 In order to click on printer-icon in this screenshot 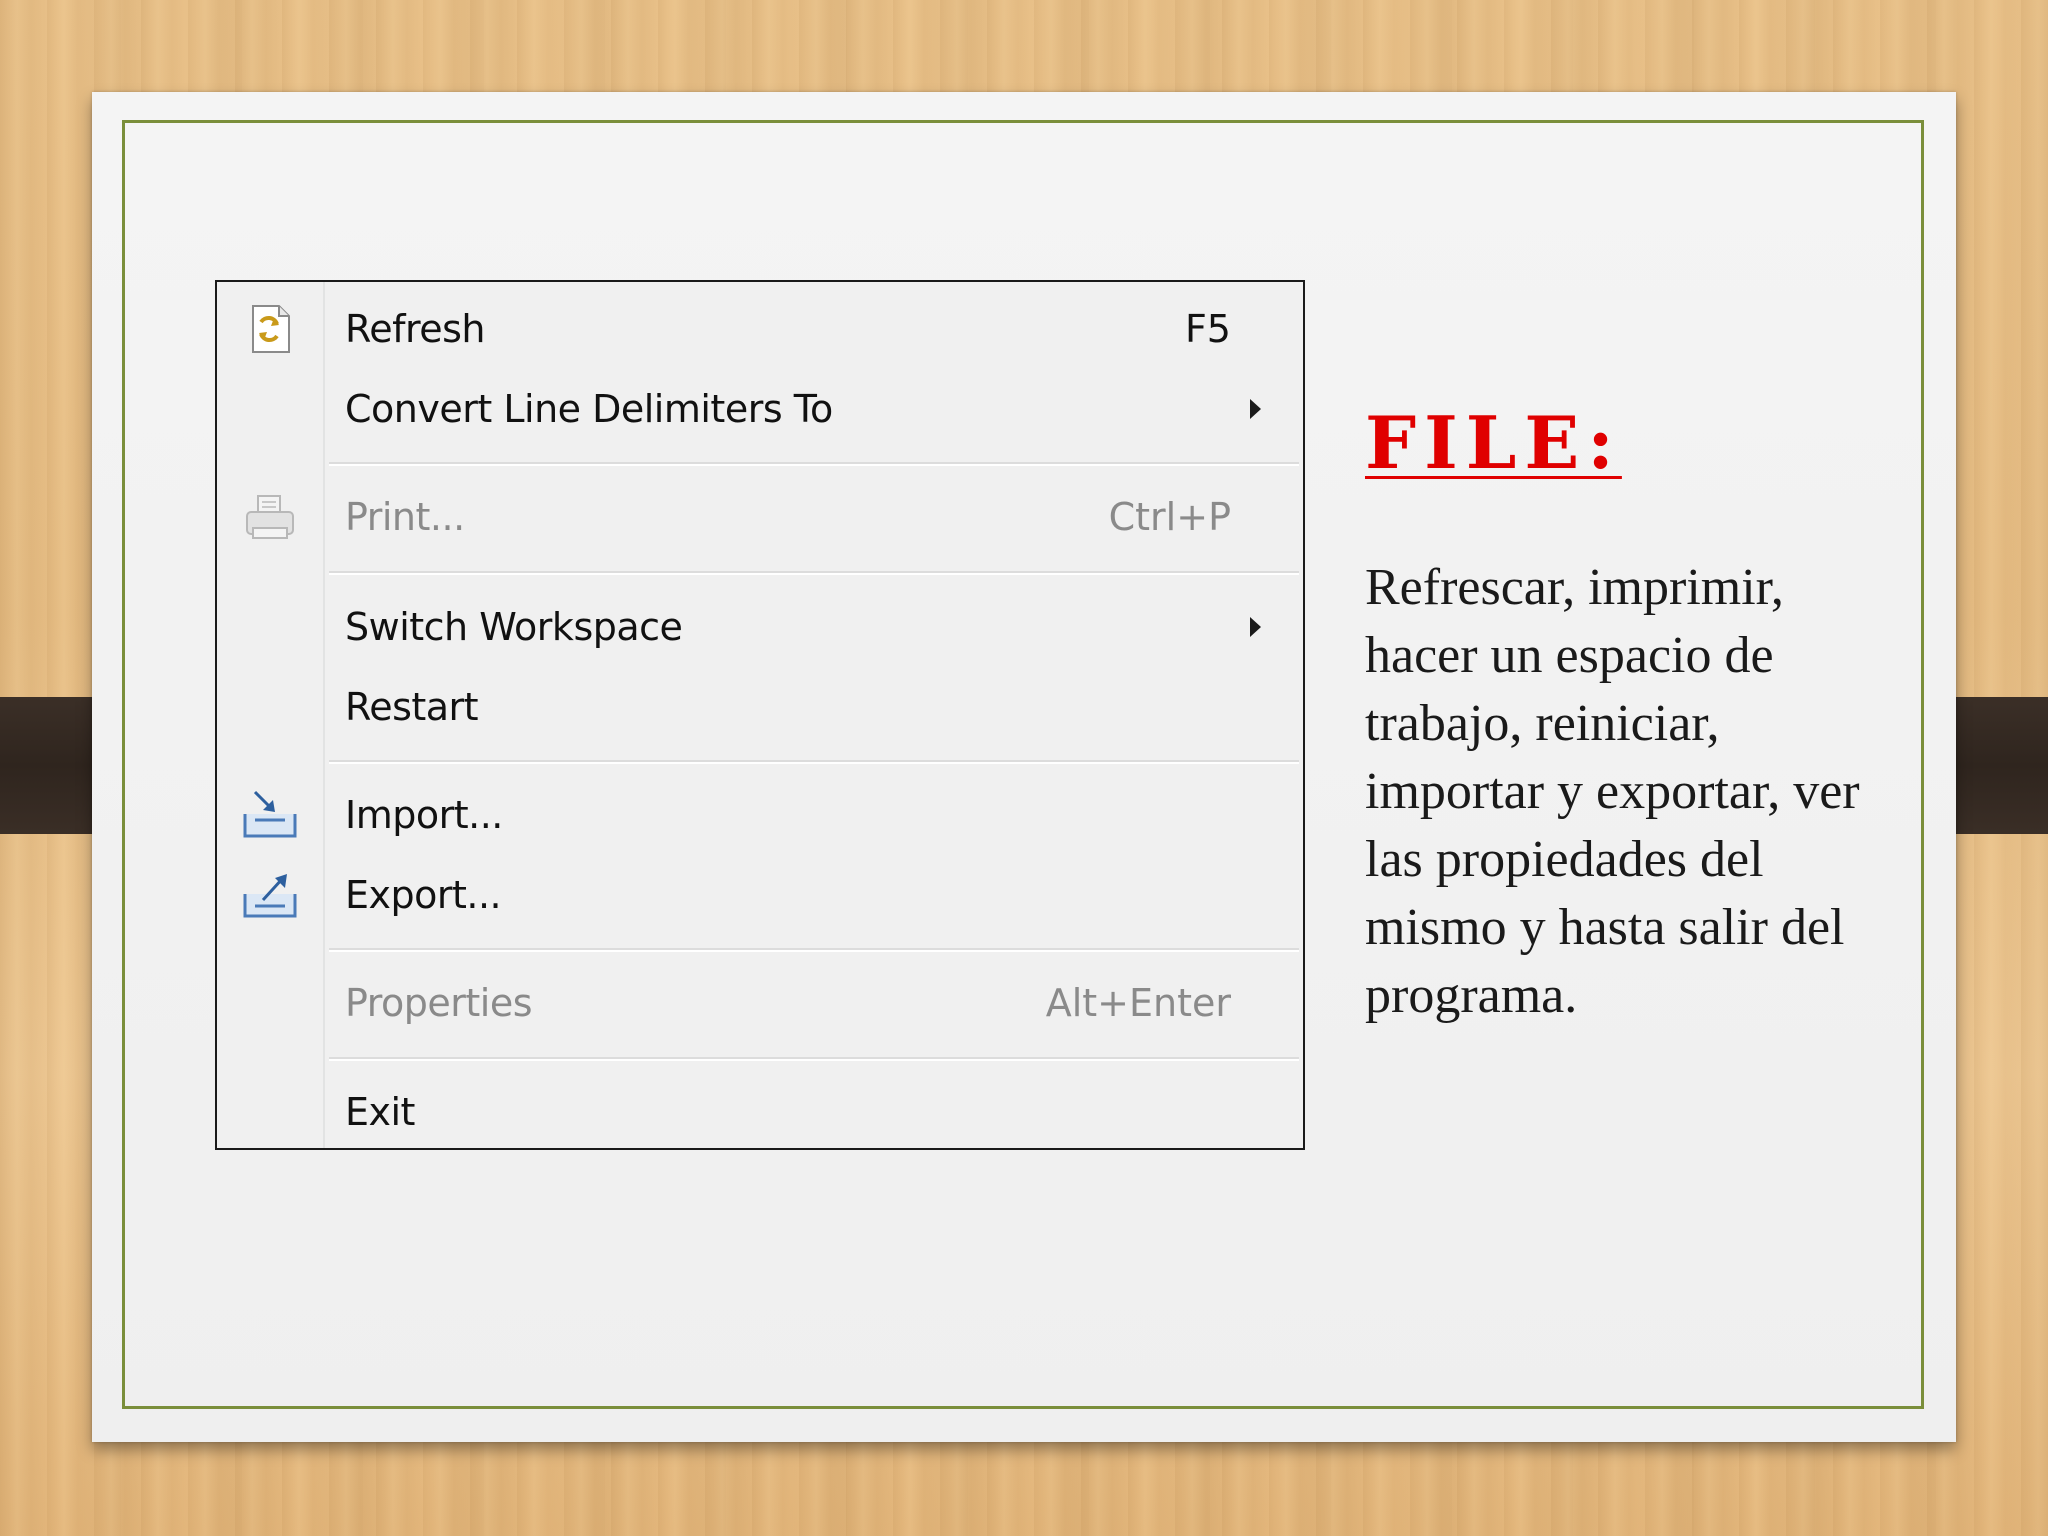, I will do `click(270, 517)`.